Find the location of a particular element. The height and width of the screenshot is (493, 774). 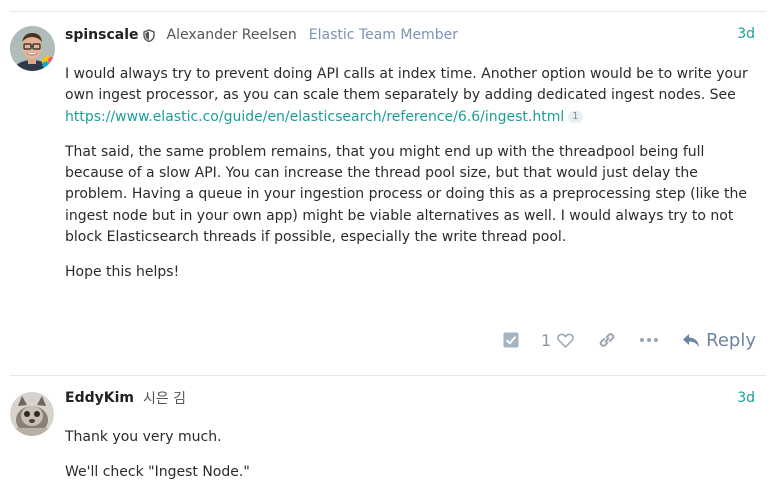

paragraph: Hope this helps! is located at coordinates (410, 272).